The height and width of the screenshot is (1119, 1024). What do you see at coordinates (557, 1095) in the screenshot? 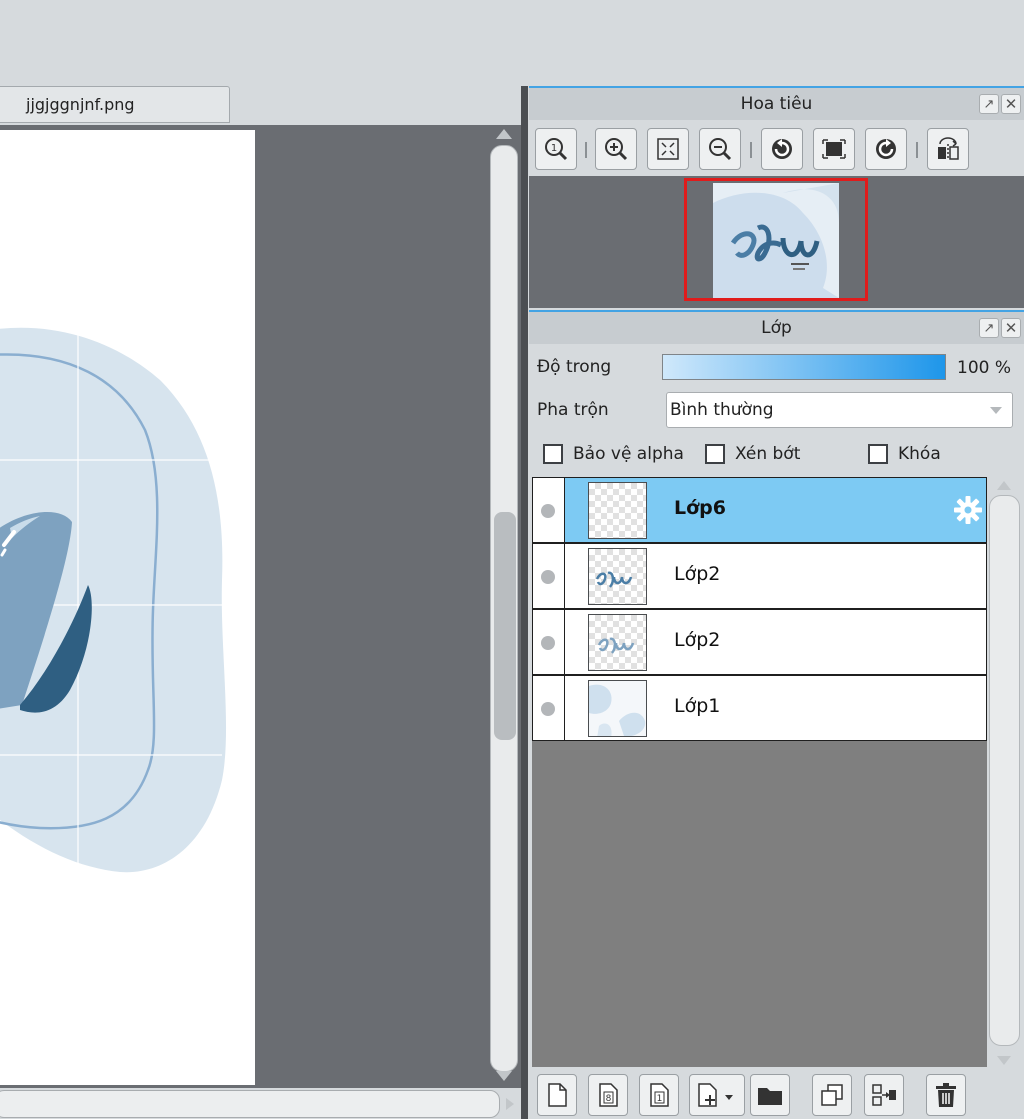
I see `new-layer-icon` at bounding box center [557, 1095].